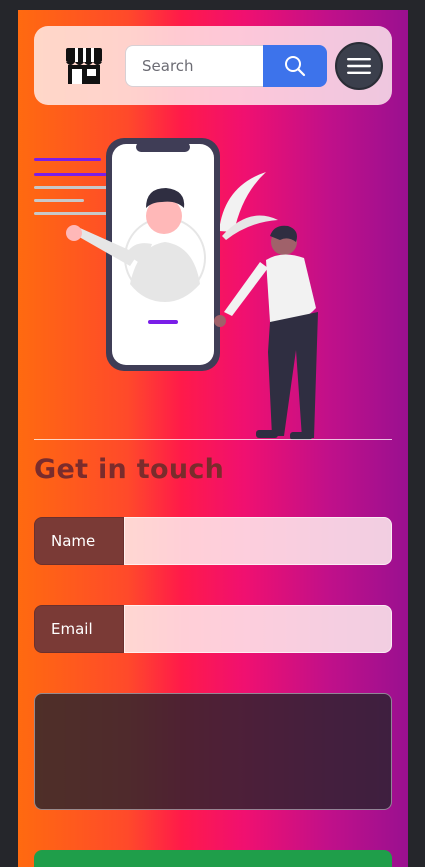 The height and width of the screenshot is (867, 425). Describe the element at coordinates (213, 751) in the screenshot. I see `message-textarea` at that location.